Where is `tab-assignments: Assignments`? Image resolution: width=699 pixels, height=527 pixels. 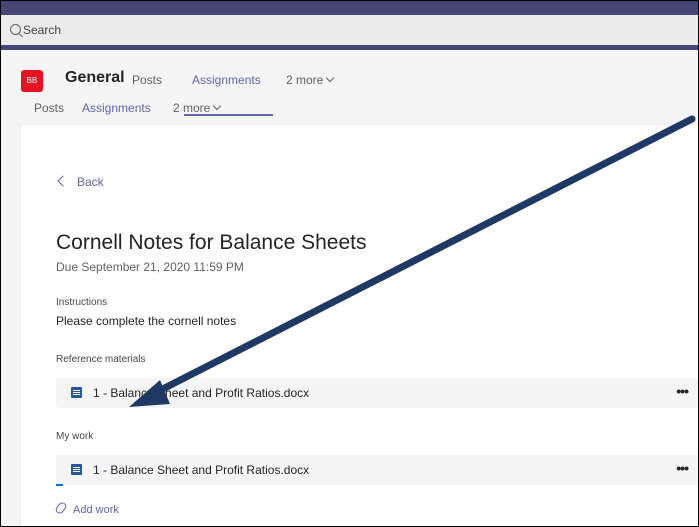 tab-assignments: Assignments is located at coordinates (226, 80).